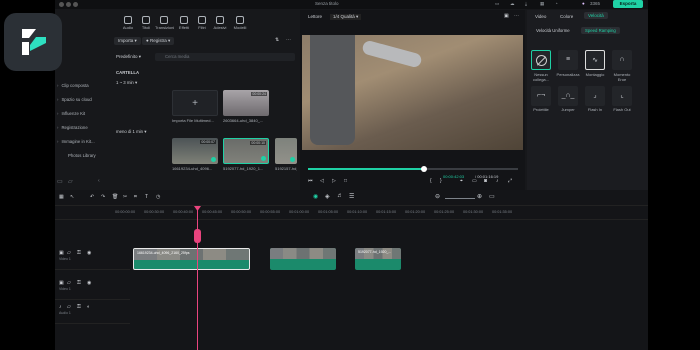 This screenshot has width=700, height=350. I want to click on preset-flash-in: ⌟, so click(595, 96).